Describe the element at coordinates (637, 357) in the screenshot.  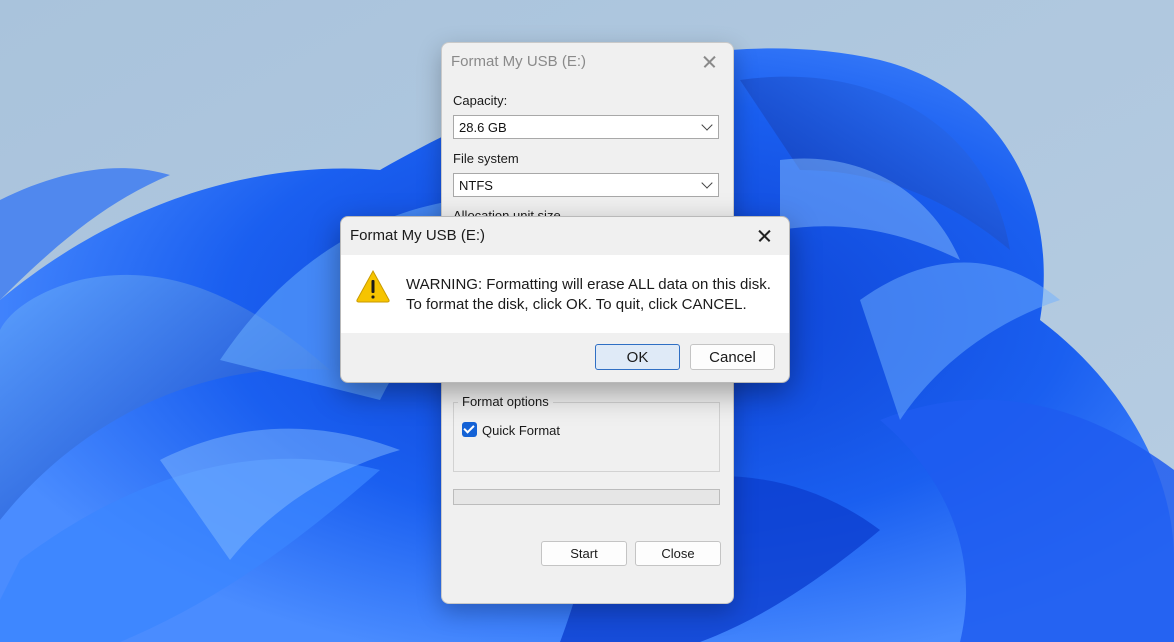
I see `ok-button: OK` at that location.